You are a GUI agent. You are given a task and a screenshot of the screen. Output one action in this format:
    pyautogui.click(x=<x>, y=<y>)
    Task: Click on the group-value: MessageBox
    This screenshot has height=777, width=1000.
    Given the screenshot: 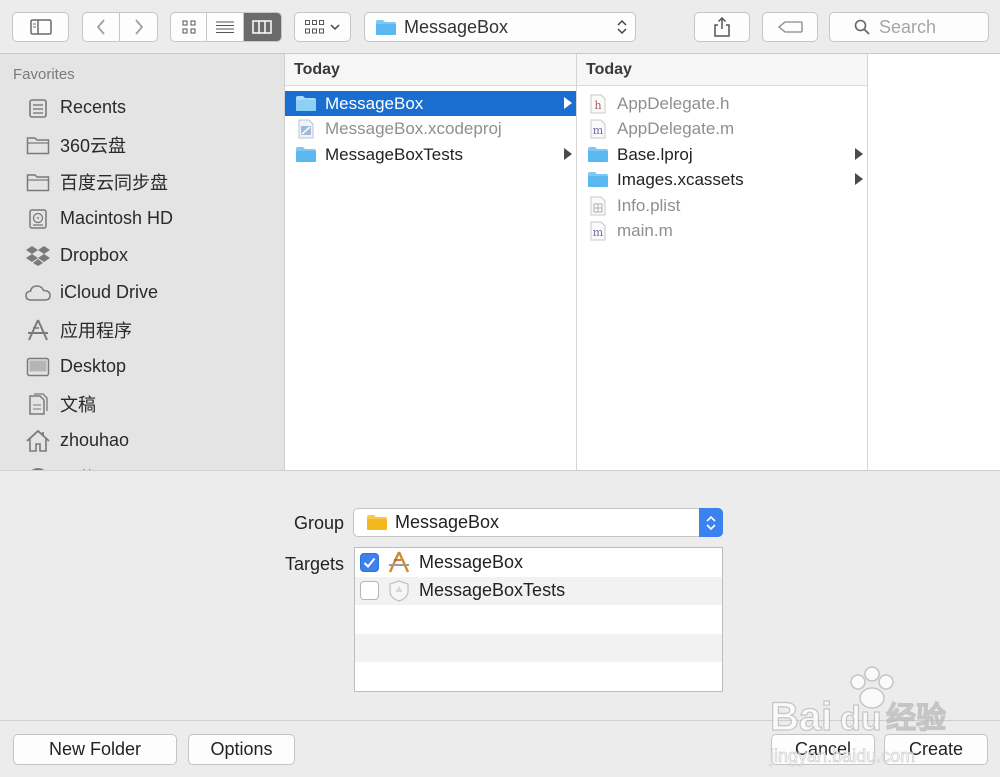 What is the action you would take?
    pyautogui.click(x=447, y=522)
    